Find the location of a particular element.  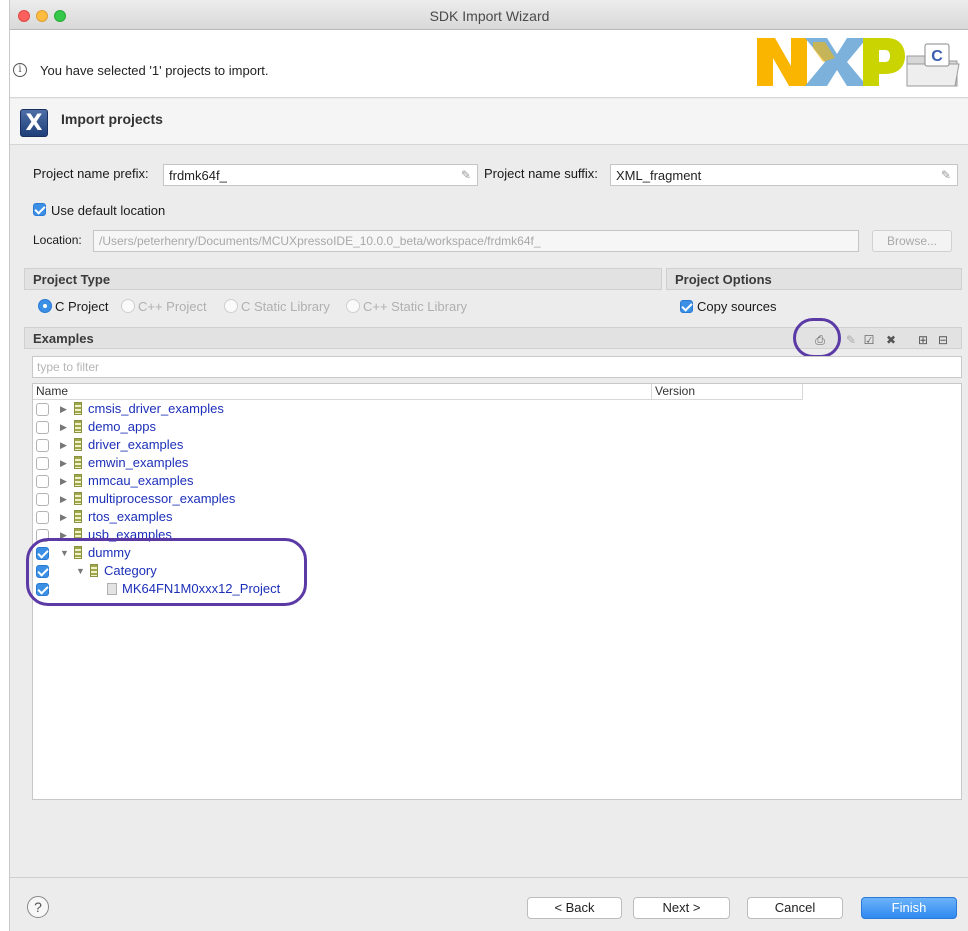

copy-sources-label: Copy sources is located at coordinates (737, 306).